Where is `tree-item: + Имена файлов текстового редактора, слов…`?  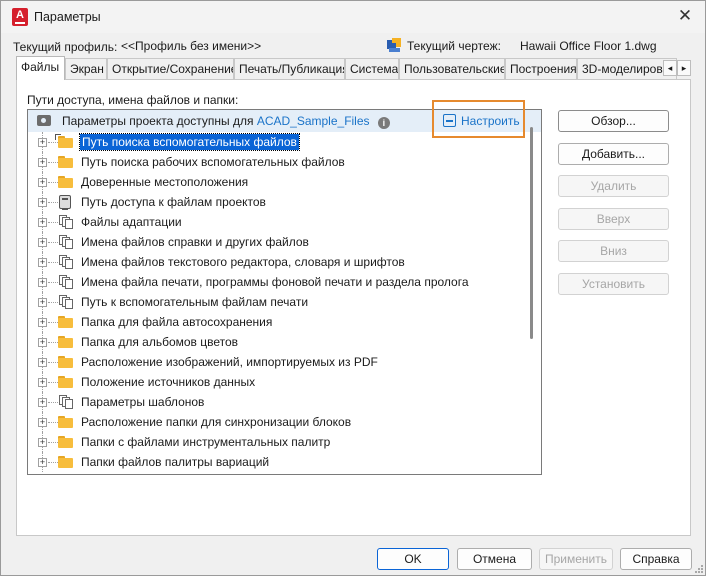 tree-item: + Имена файлов текстового редактора, слов… is located at coordinates (278, 262).